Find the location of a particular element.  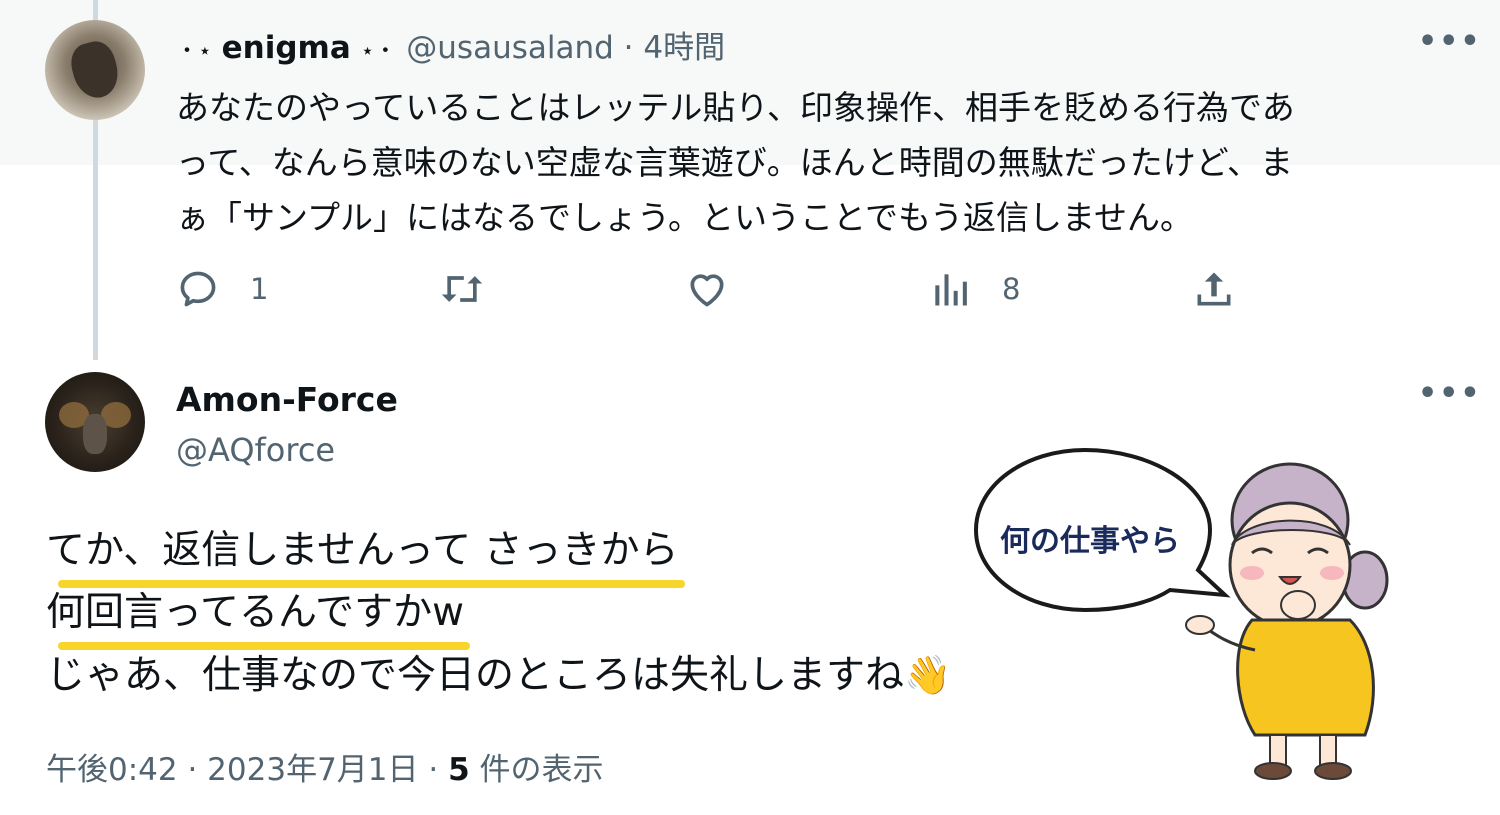

tweet2-line-2: 何回言ってるんですかw is located at coordinates (498, 616).